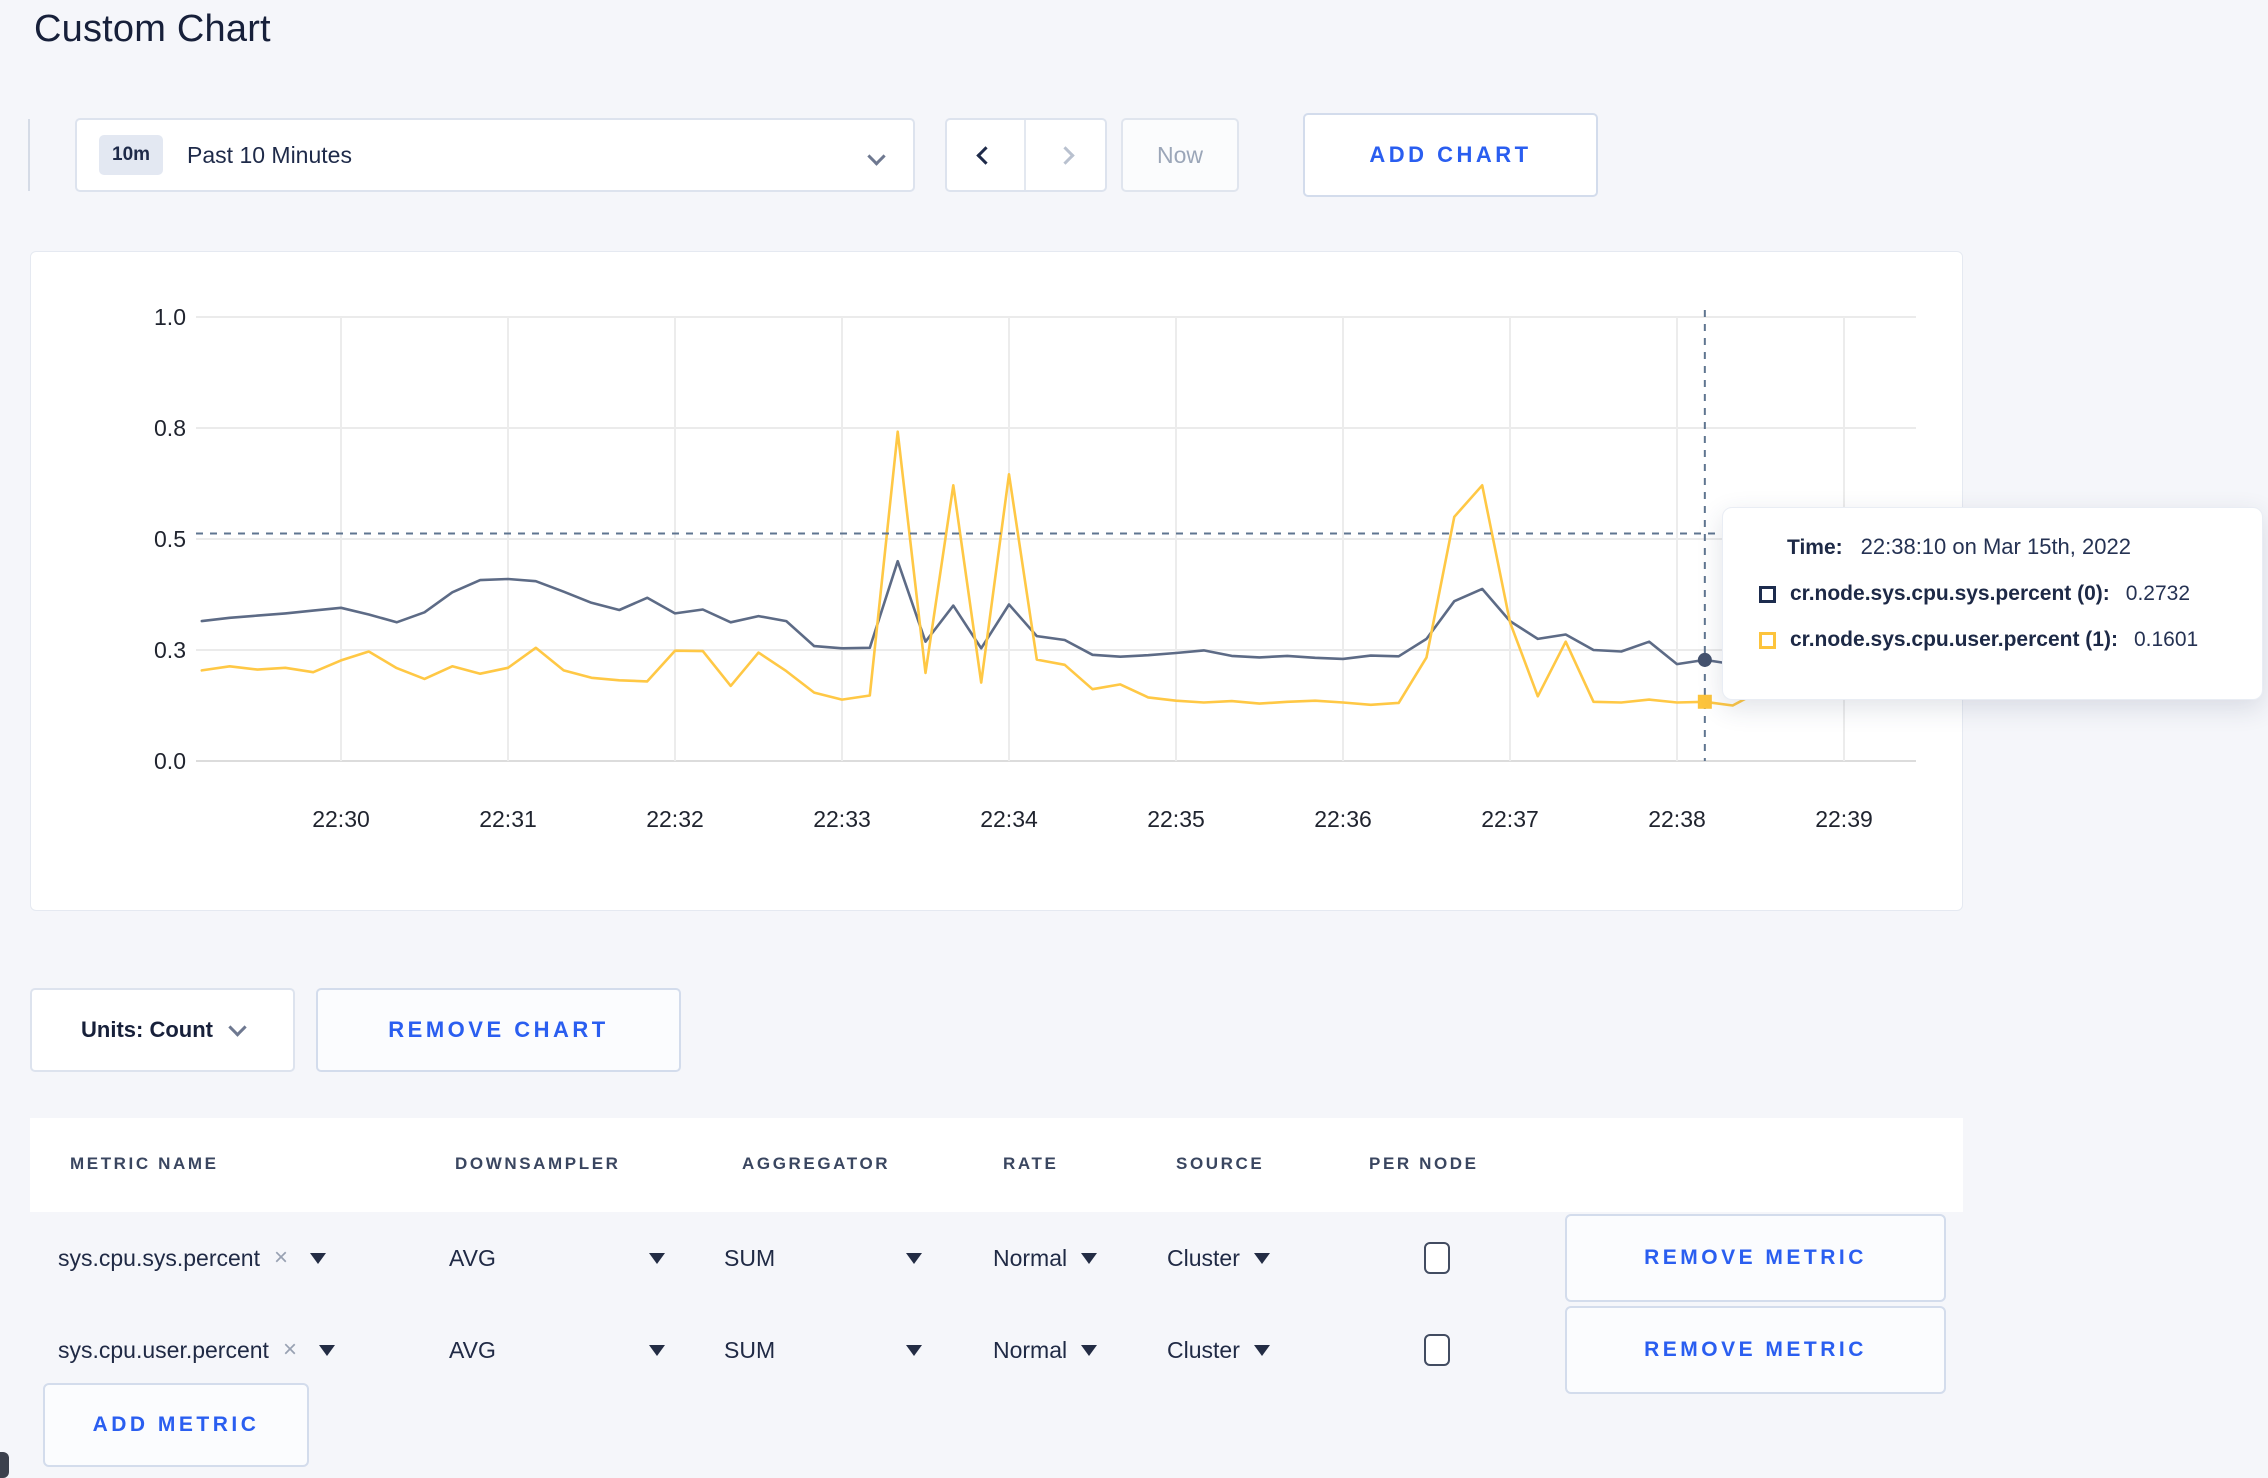  I want to click on x-axis-tick-label: 22:39, so click(1844, 819).